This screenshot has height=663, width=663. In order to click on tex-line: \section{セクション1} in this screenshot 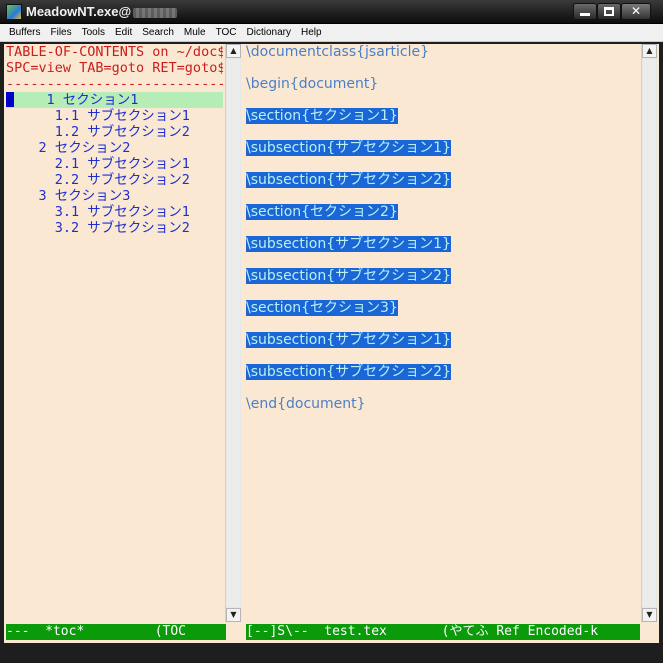, I will do `click(443, 116)`.